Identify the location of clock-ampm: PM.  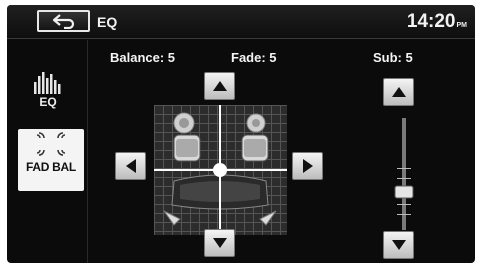
(462, 25).